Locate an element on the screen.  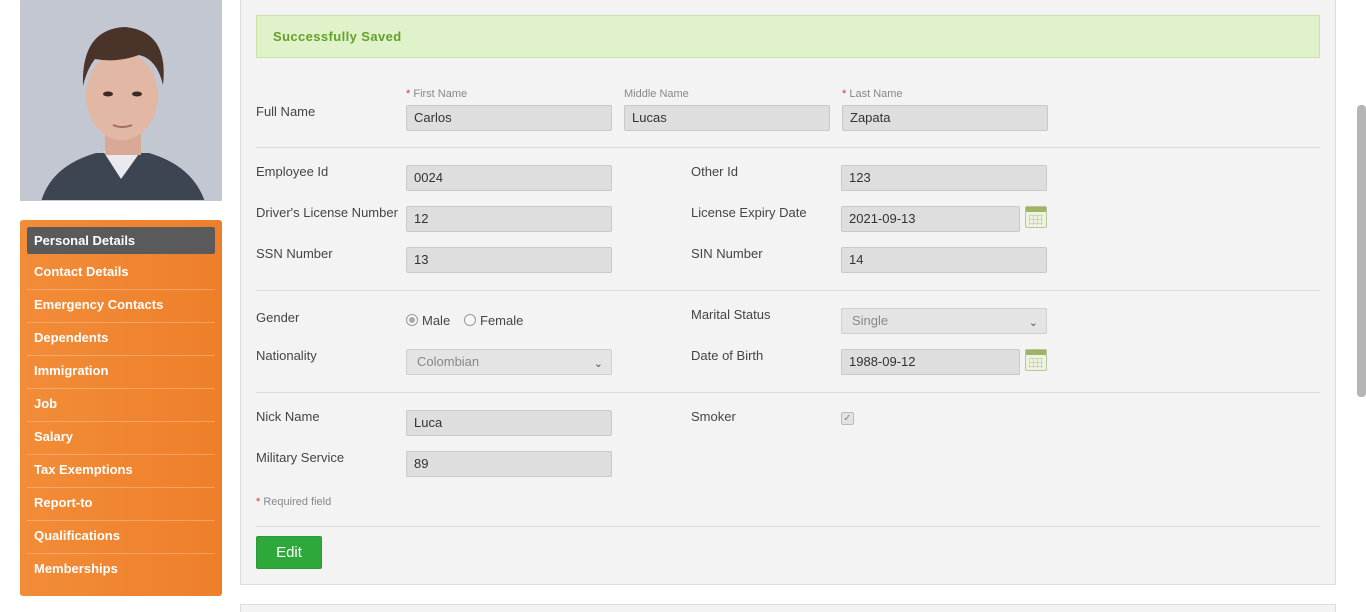
drivers-license-input: 12 is located at coordinates (509, 219).